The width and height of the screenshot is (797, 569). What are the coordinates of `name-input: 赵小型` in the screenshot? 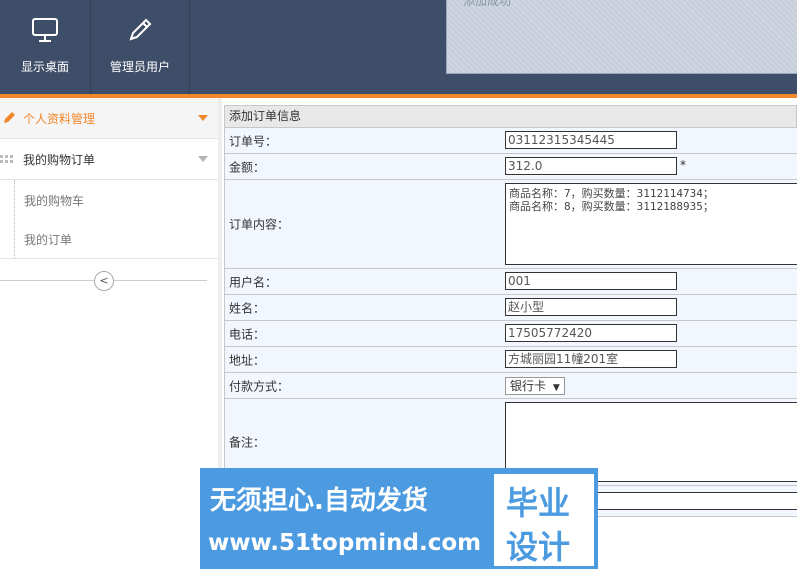 It's located at (591, 307).